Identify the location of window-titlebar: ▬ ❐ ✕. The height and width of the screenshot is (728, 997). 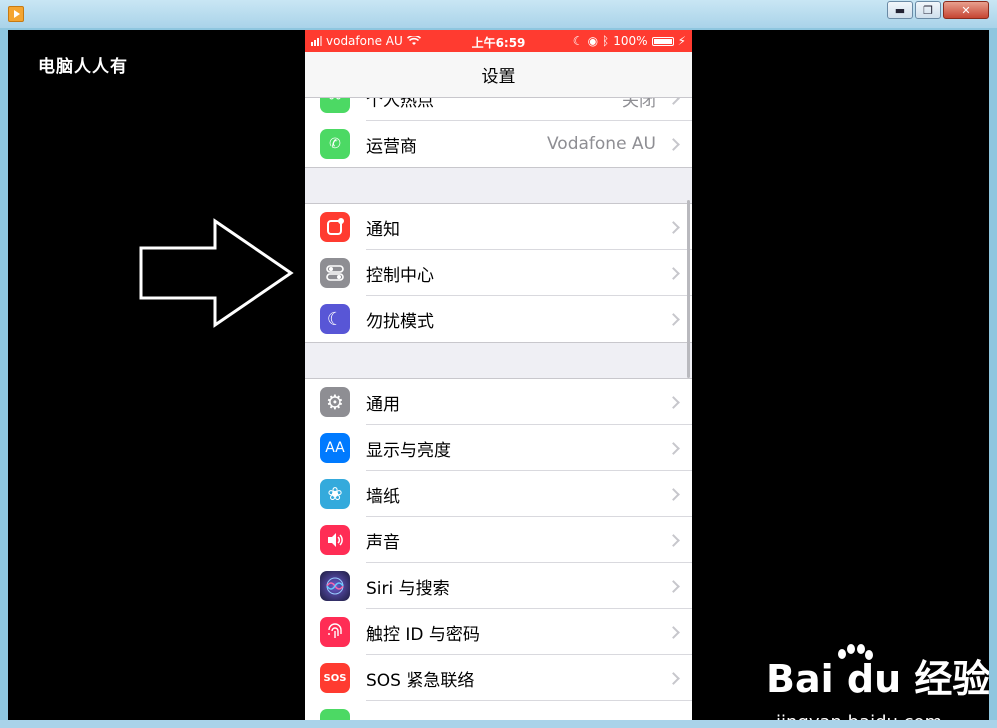
(498, 14).